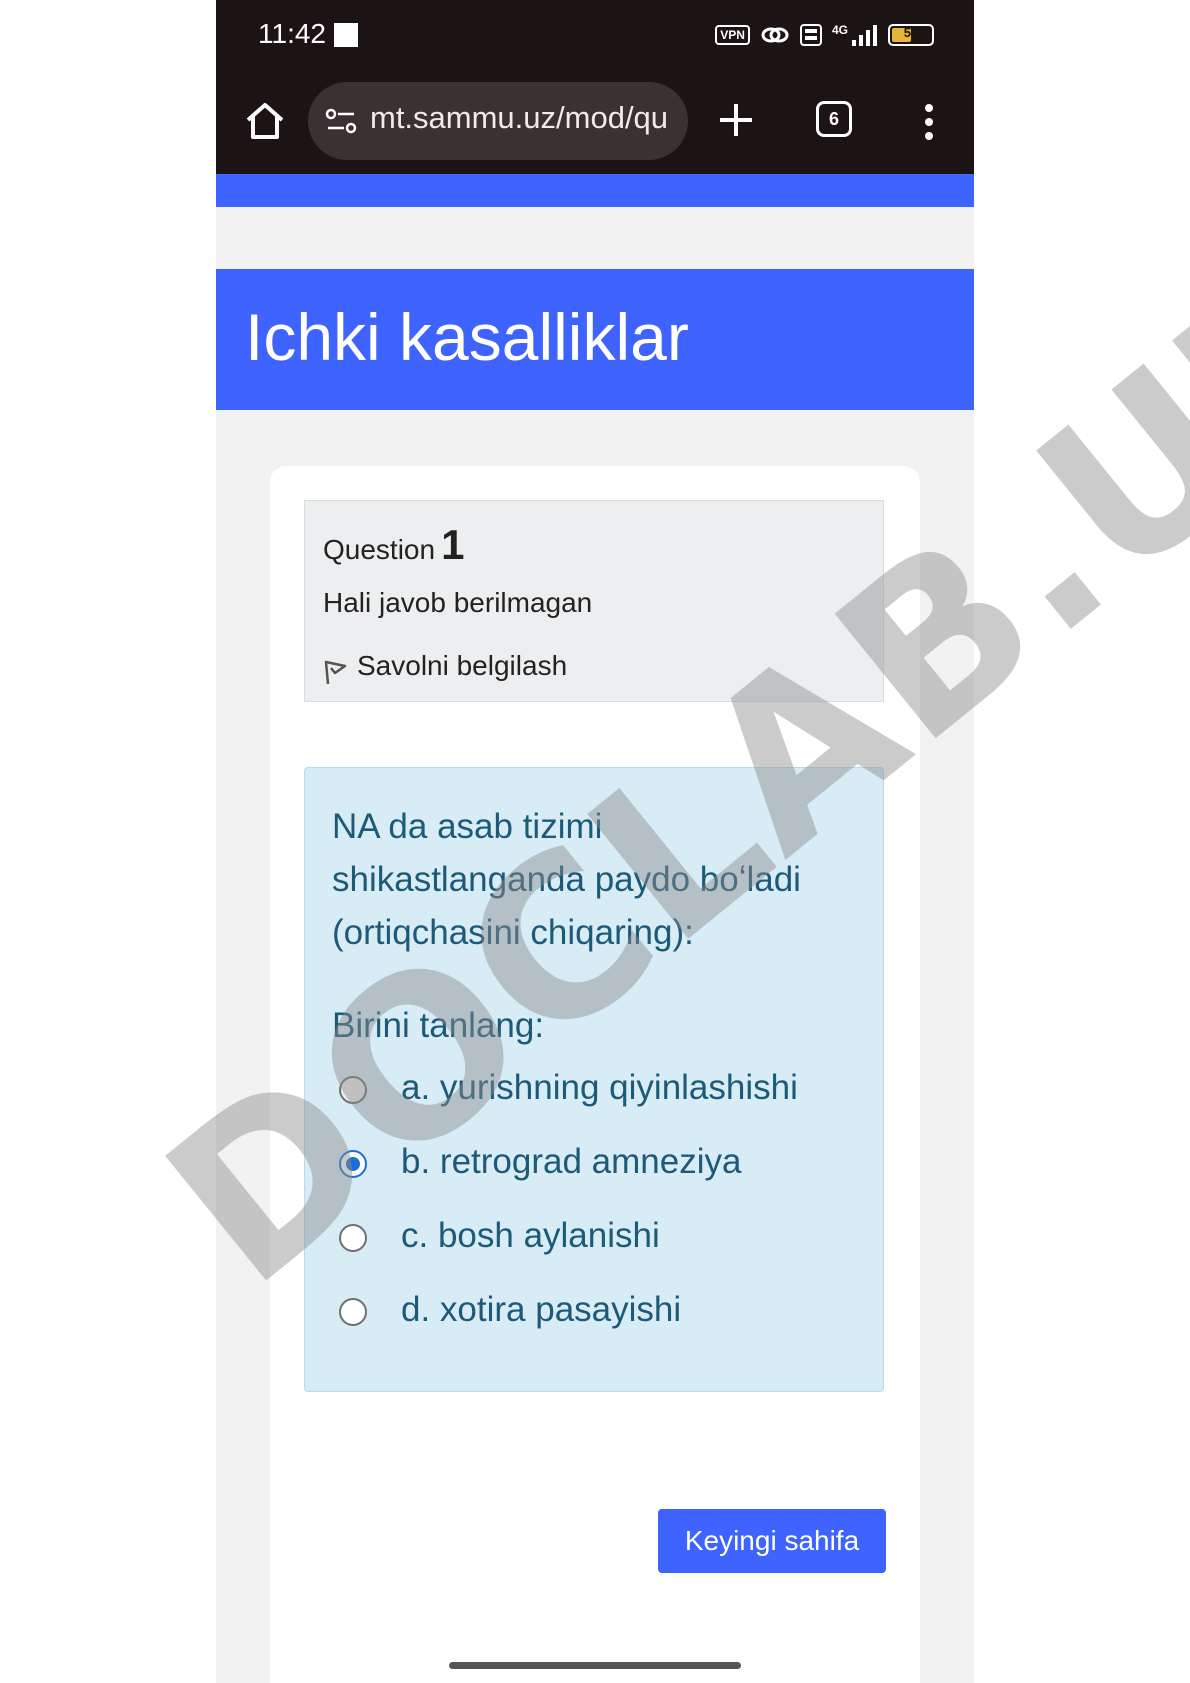 The width and height of the screenshot is (1190, 1683). What do you see at coordinates (265, 121) in the screenshot?
I see `home-icon` at bounding box center [265, 121].